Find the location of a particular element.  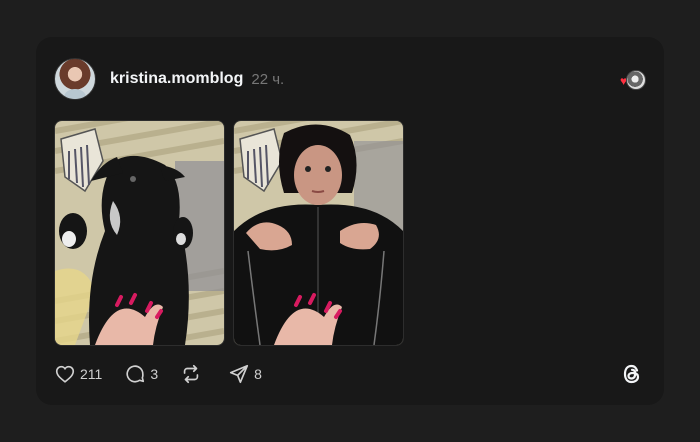

reactor-avatar is located at coordinates (636, 80).